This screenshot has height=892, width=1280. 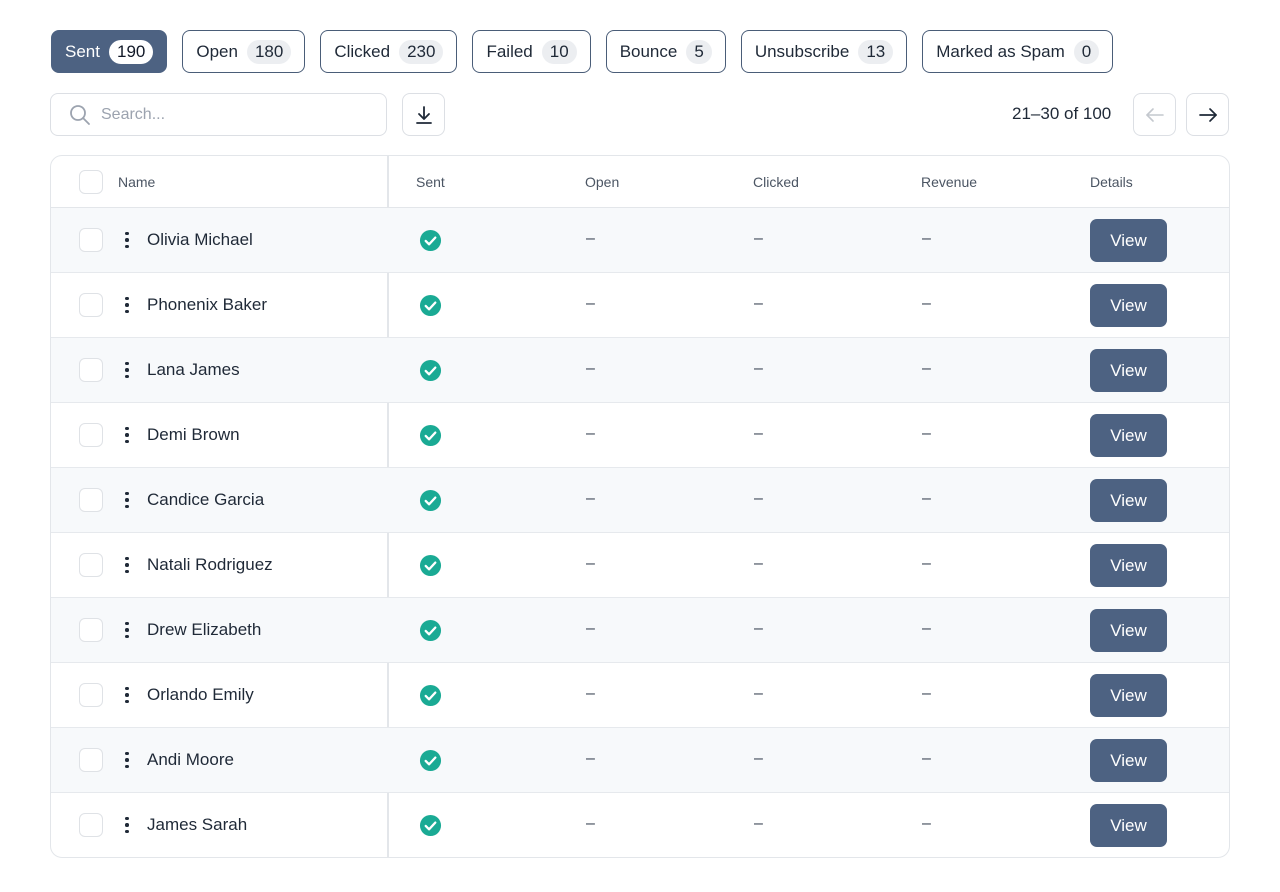 I want to click on filter-tab-sent: Sent 190, so click(x=109, y=51).